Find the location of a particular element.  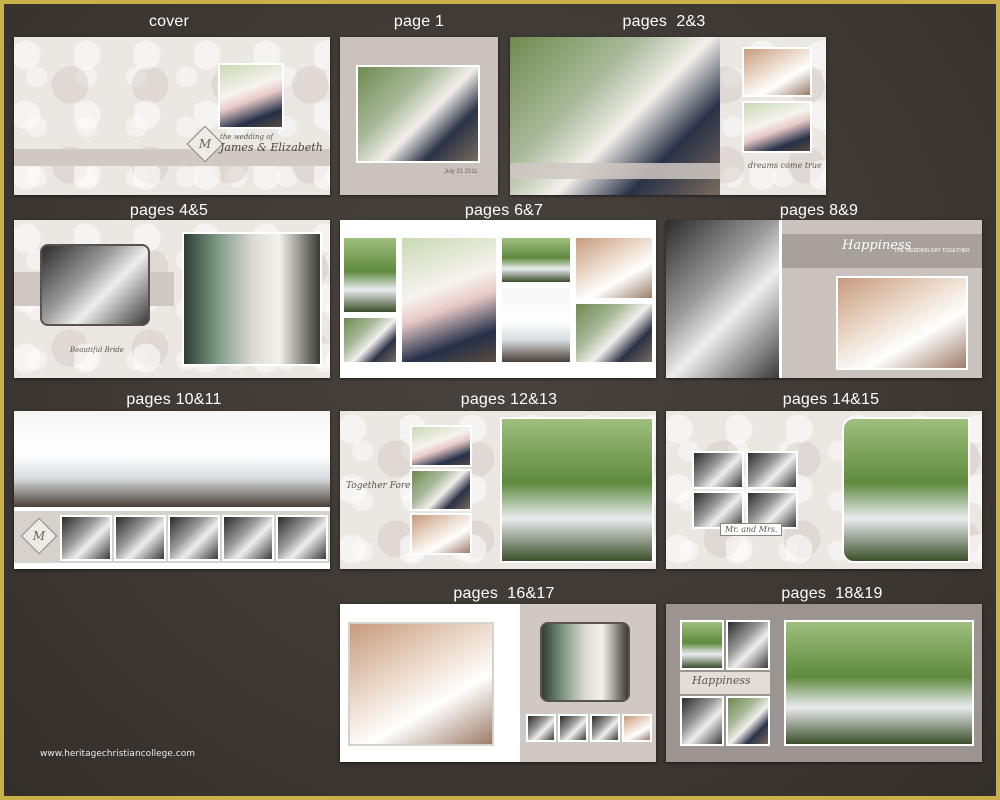

pages23-script: dreams come true is located at coordinates (785, 165).